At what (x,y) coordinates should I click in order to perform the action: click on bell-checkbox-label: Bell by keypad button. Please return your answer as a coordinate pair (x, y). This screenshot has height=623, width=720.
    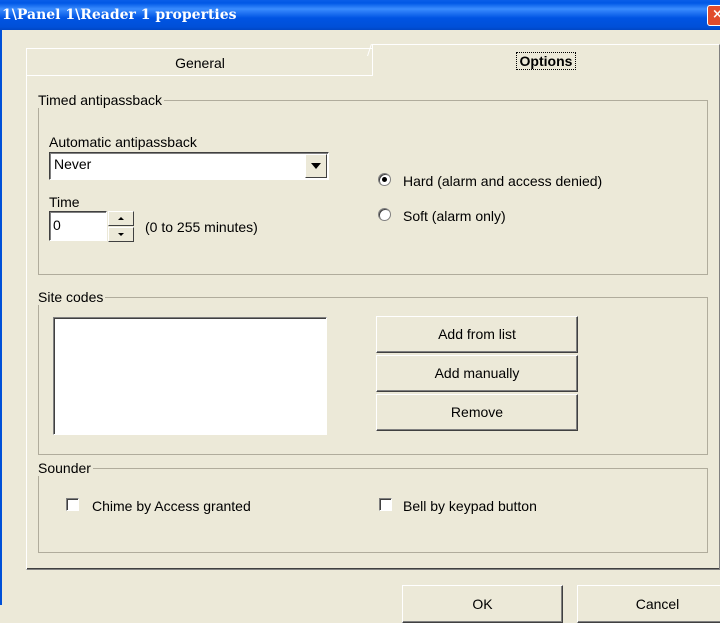
    Looking at the image, I should click on (470, 506).